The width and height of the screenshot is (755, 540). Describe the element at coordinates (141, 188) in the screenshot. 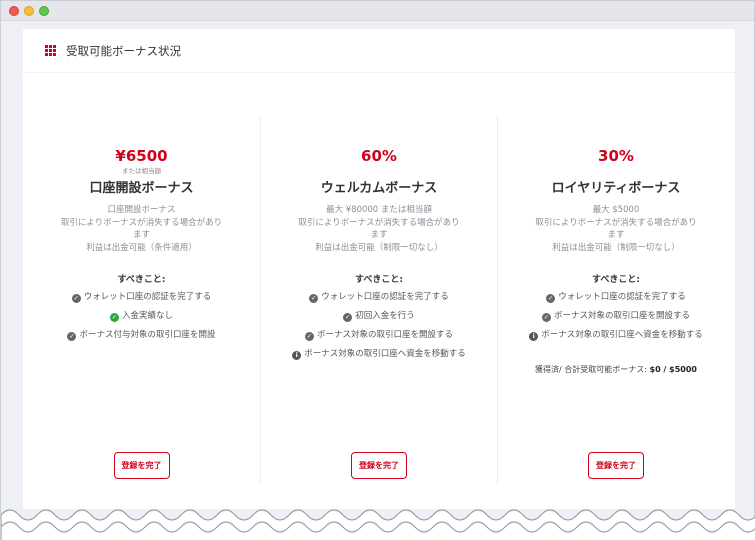

I see `bonus-name: 口座開設ボーナス` at that location.